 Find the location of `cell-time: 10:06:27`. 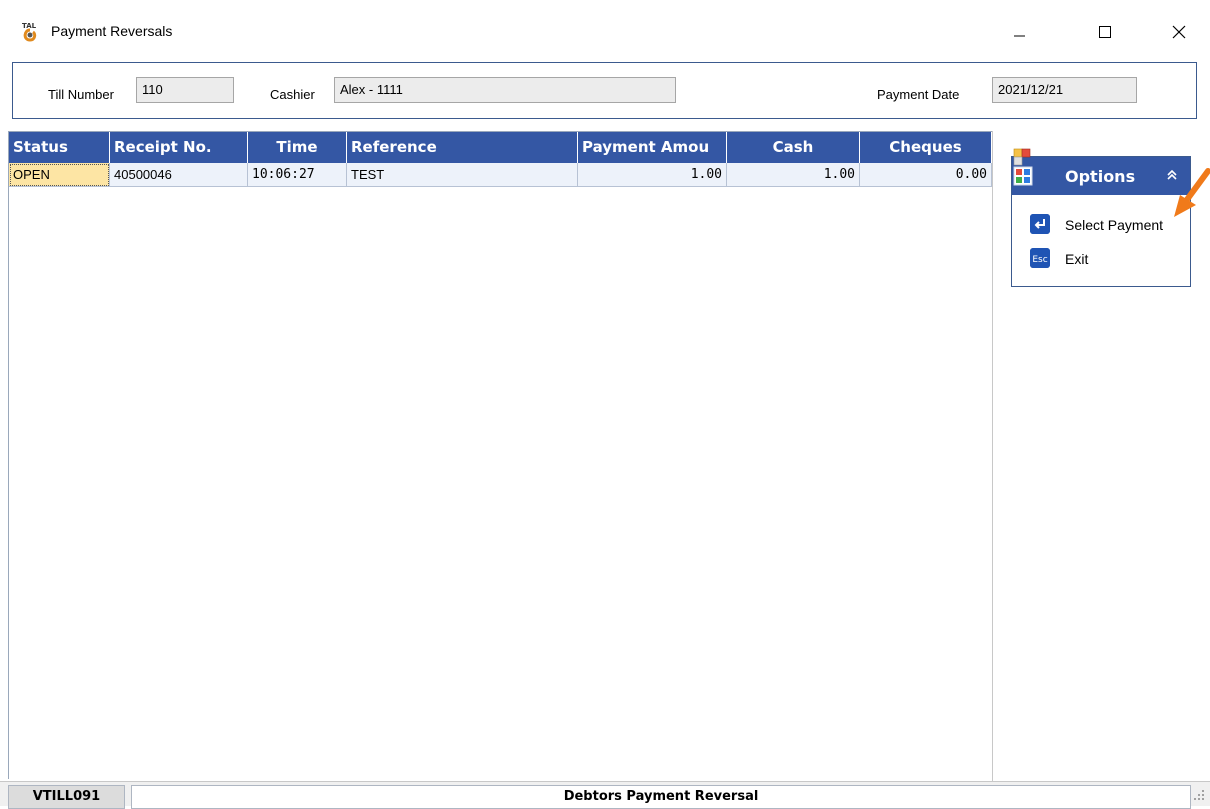

cell-time: 10:06:27 is located at coordinates (297, 175).